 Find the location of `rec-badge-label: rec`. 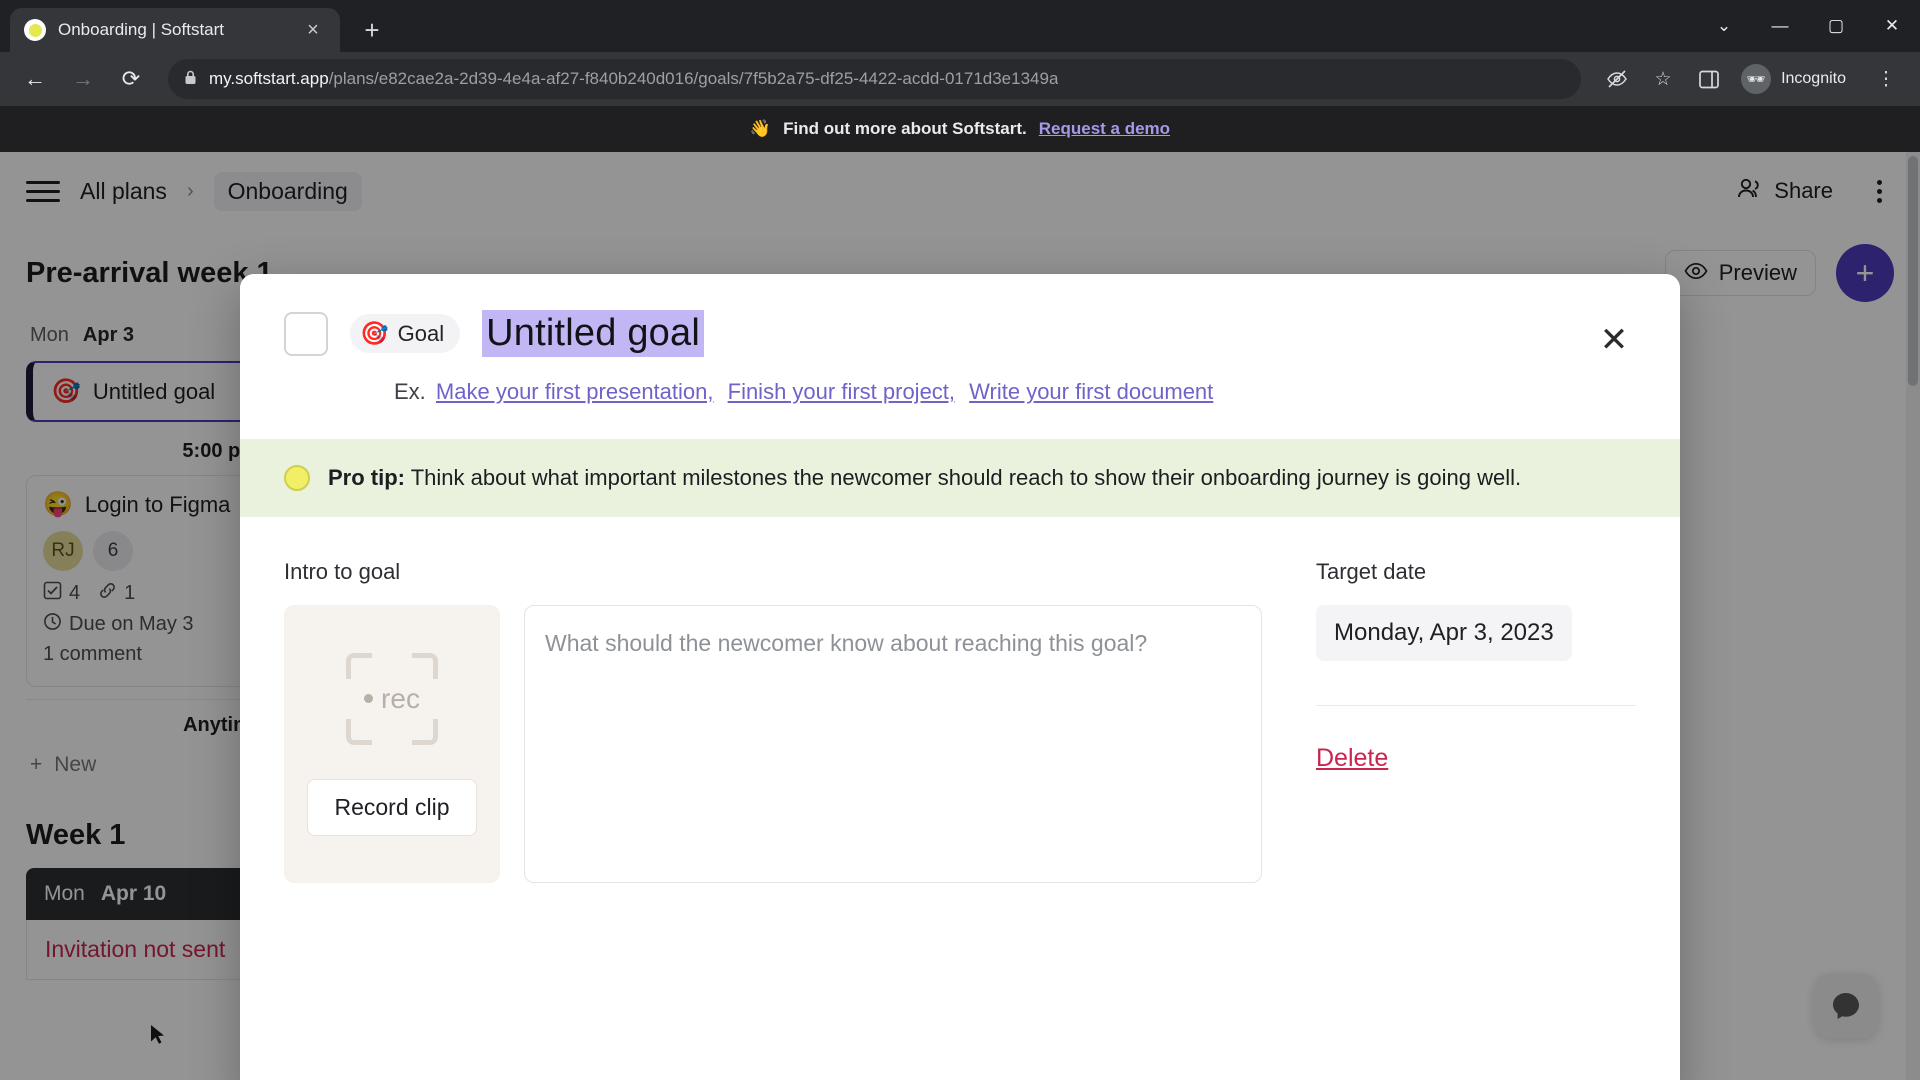

rec-badge-label: rec is located at coordinates (392, 699).